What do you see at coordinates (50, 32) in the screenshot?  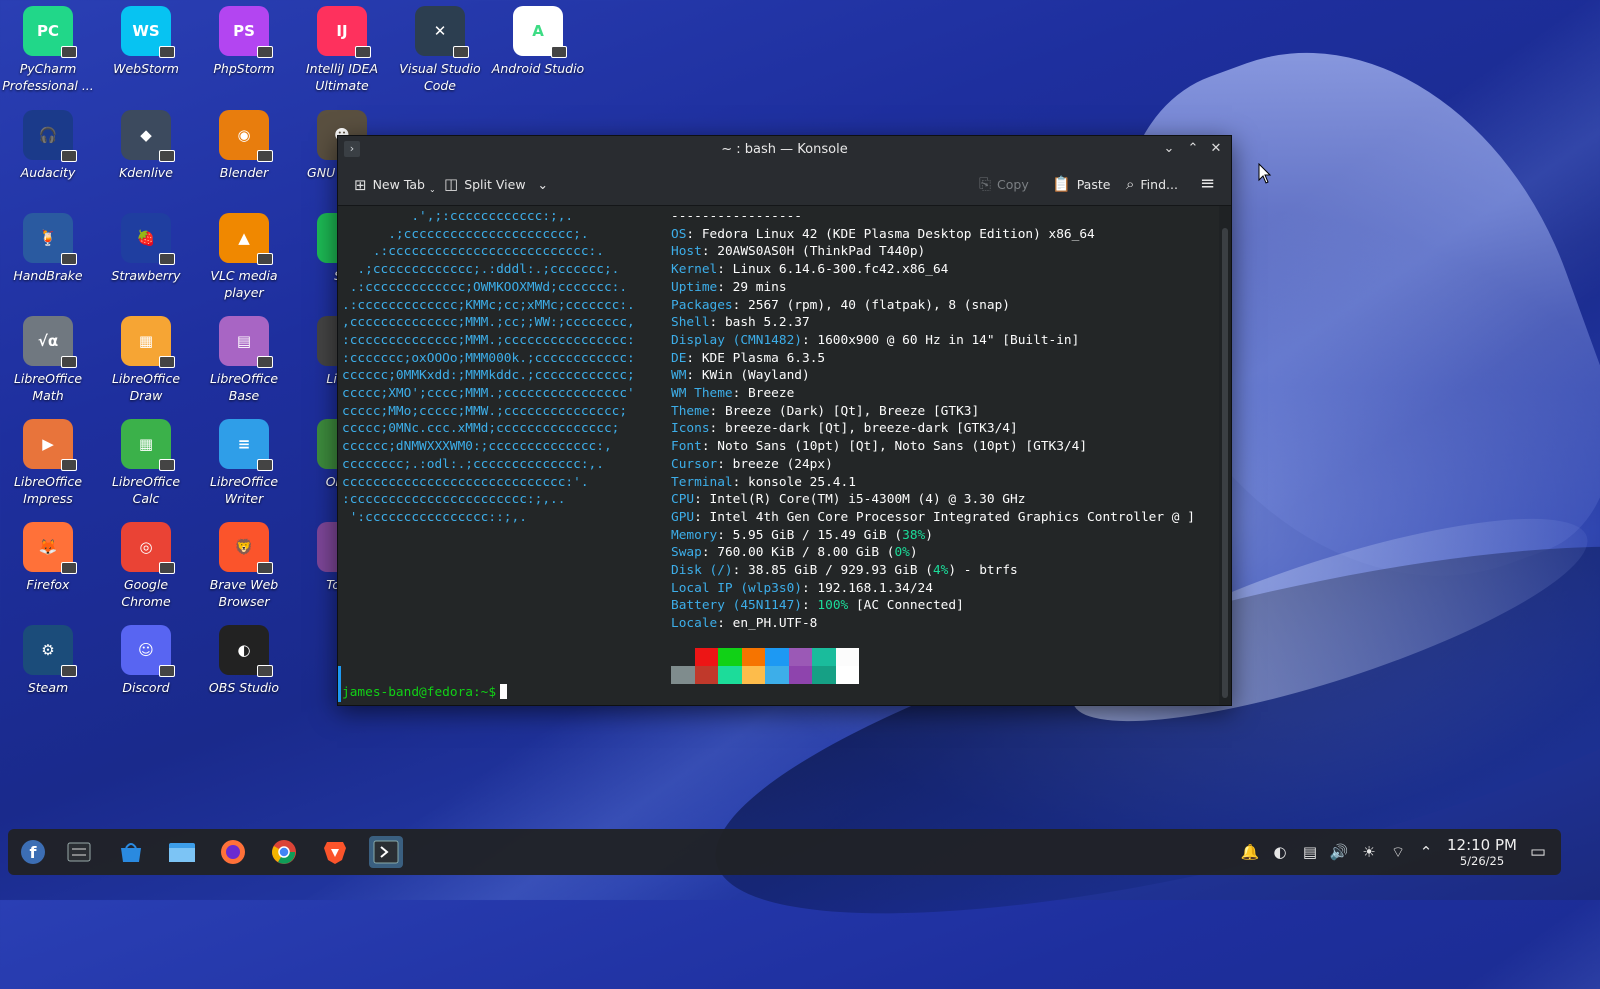 I see `app-icon: PC` at bounding box center [50, 32].